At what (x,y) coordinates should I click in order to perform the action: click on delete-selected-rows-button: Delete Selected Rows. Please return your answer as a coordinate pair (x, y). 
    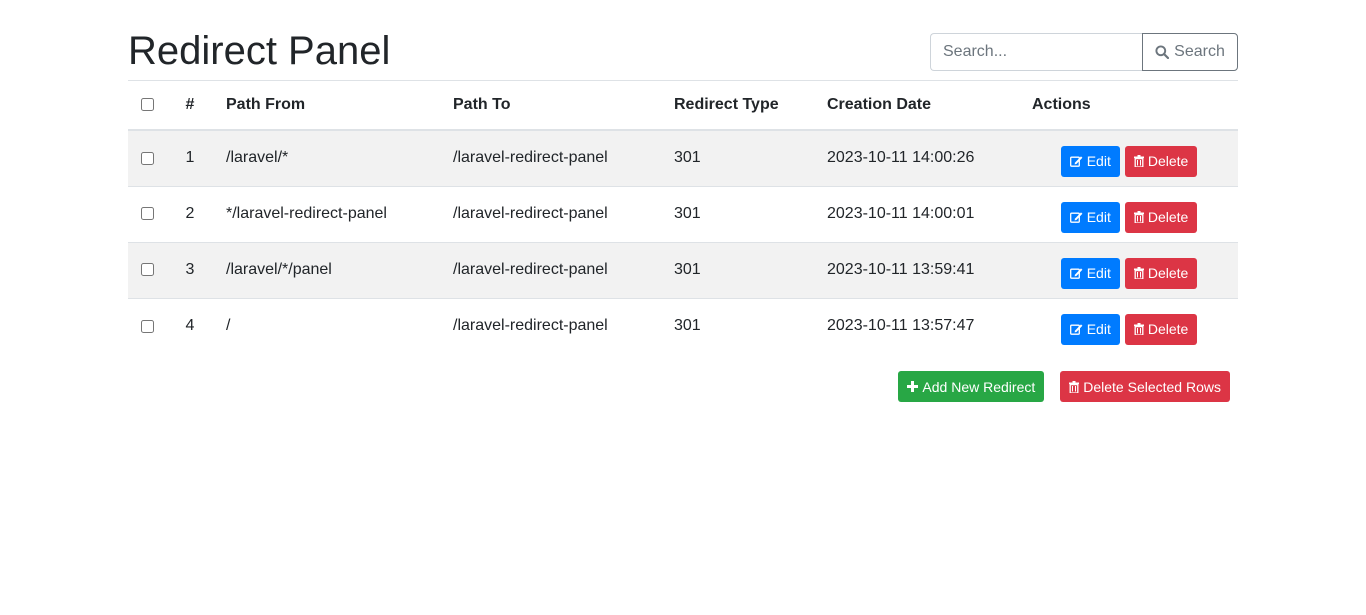
    Looking at the image, I should click on (1145, 386).